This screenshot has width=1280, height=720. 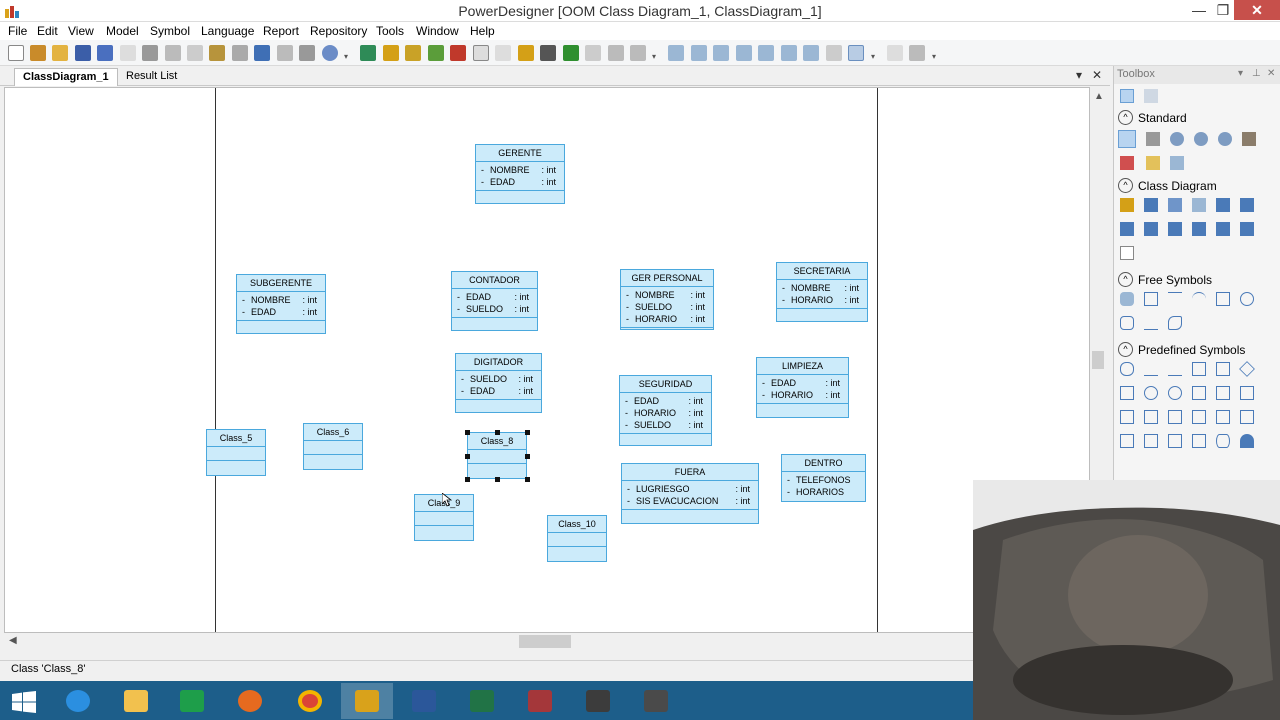 What do you see at coordinates (128, 53) in the screenshot?
I see `print-preview-icon` at bounding box center [128, 53].